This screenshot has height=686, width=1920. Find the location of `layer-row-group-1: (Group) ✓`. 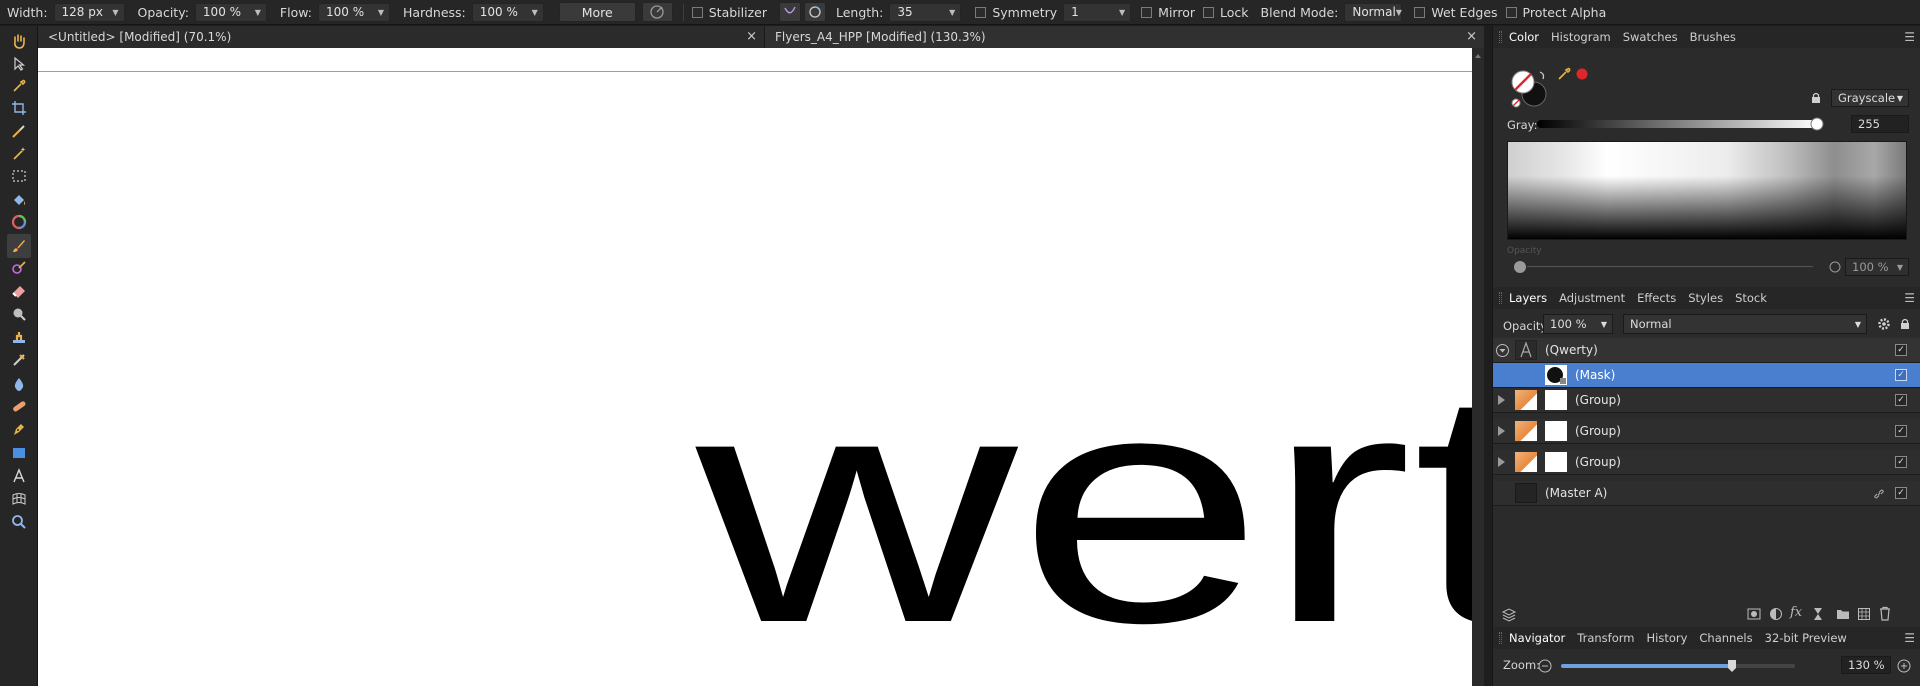

layer-row-group-1: (Group) ✓ is located at coordinates (1706, 400).